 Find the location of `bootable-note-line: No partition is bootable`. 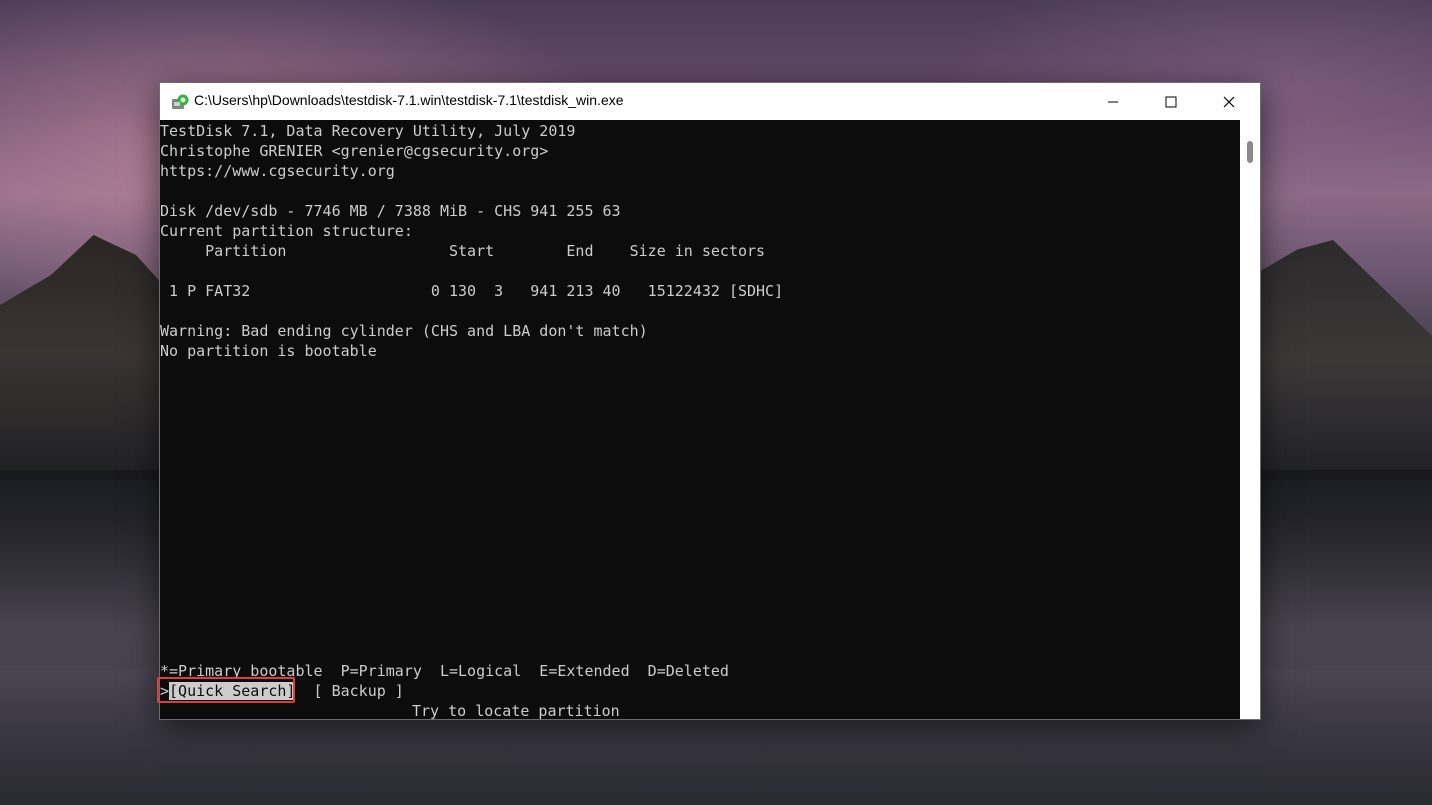

bootable-note-line: No partition is bootable is located at coordinates (268, 351).